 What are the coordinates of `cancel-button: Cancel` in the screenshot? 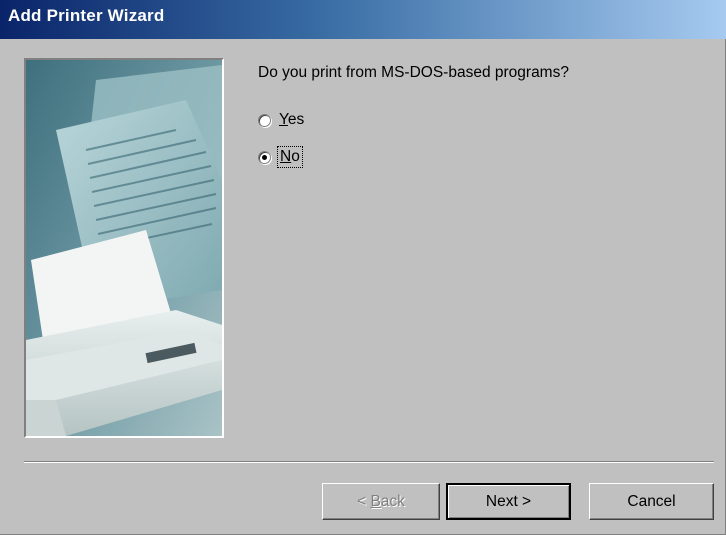 It's located at (651, 501).